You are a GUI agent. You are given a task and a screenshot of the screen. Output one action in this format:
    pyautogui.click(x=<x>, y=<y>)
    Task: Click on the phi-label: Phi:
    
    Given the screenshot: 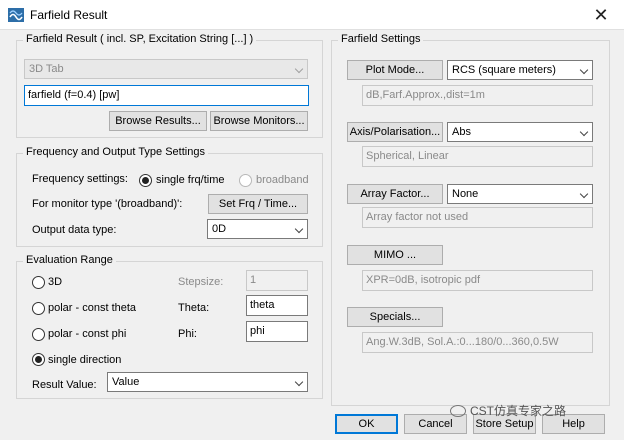 What is the action you would take?
    pyautogui.click(x=187, y=334)
    